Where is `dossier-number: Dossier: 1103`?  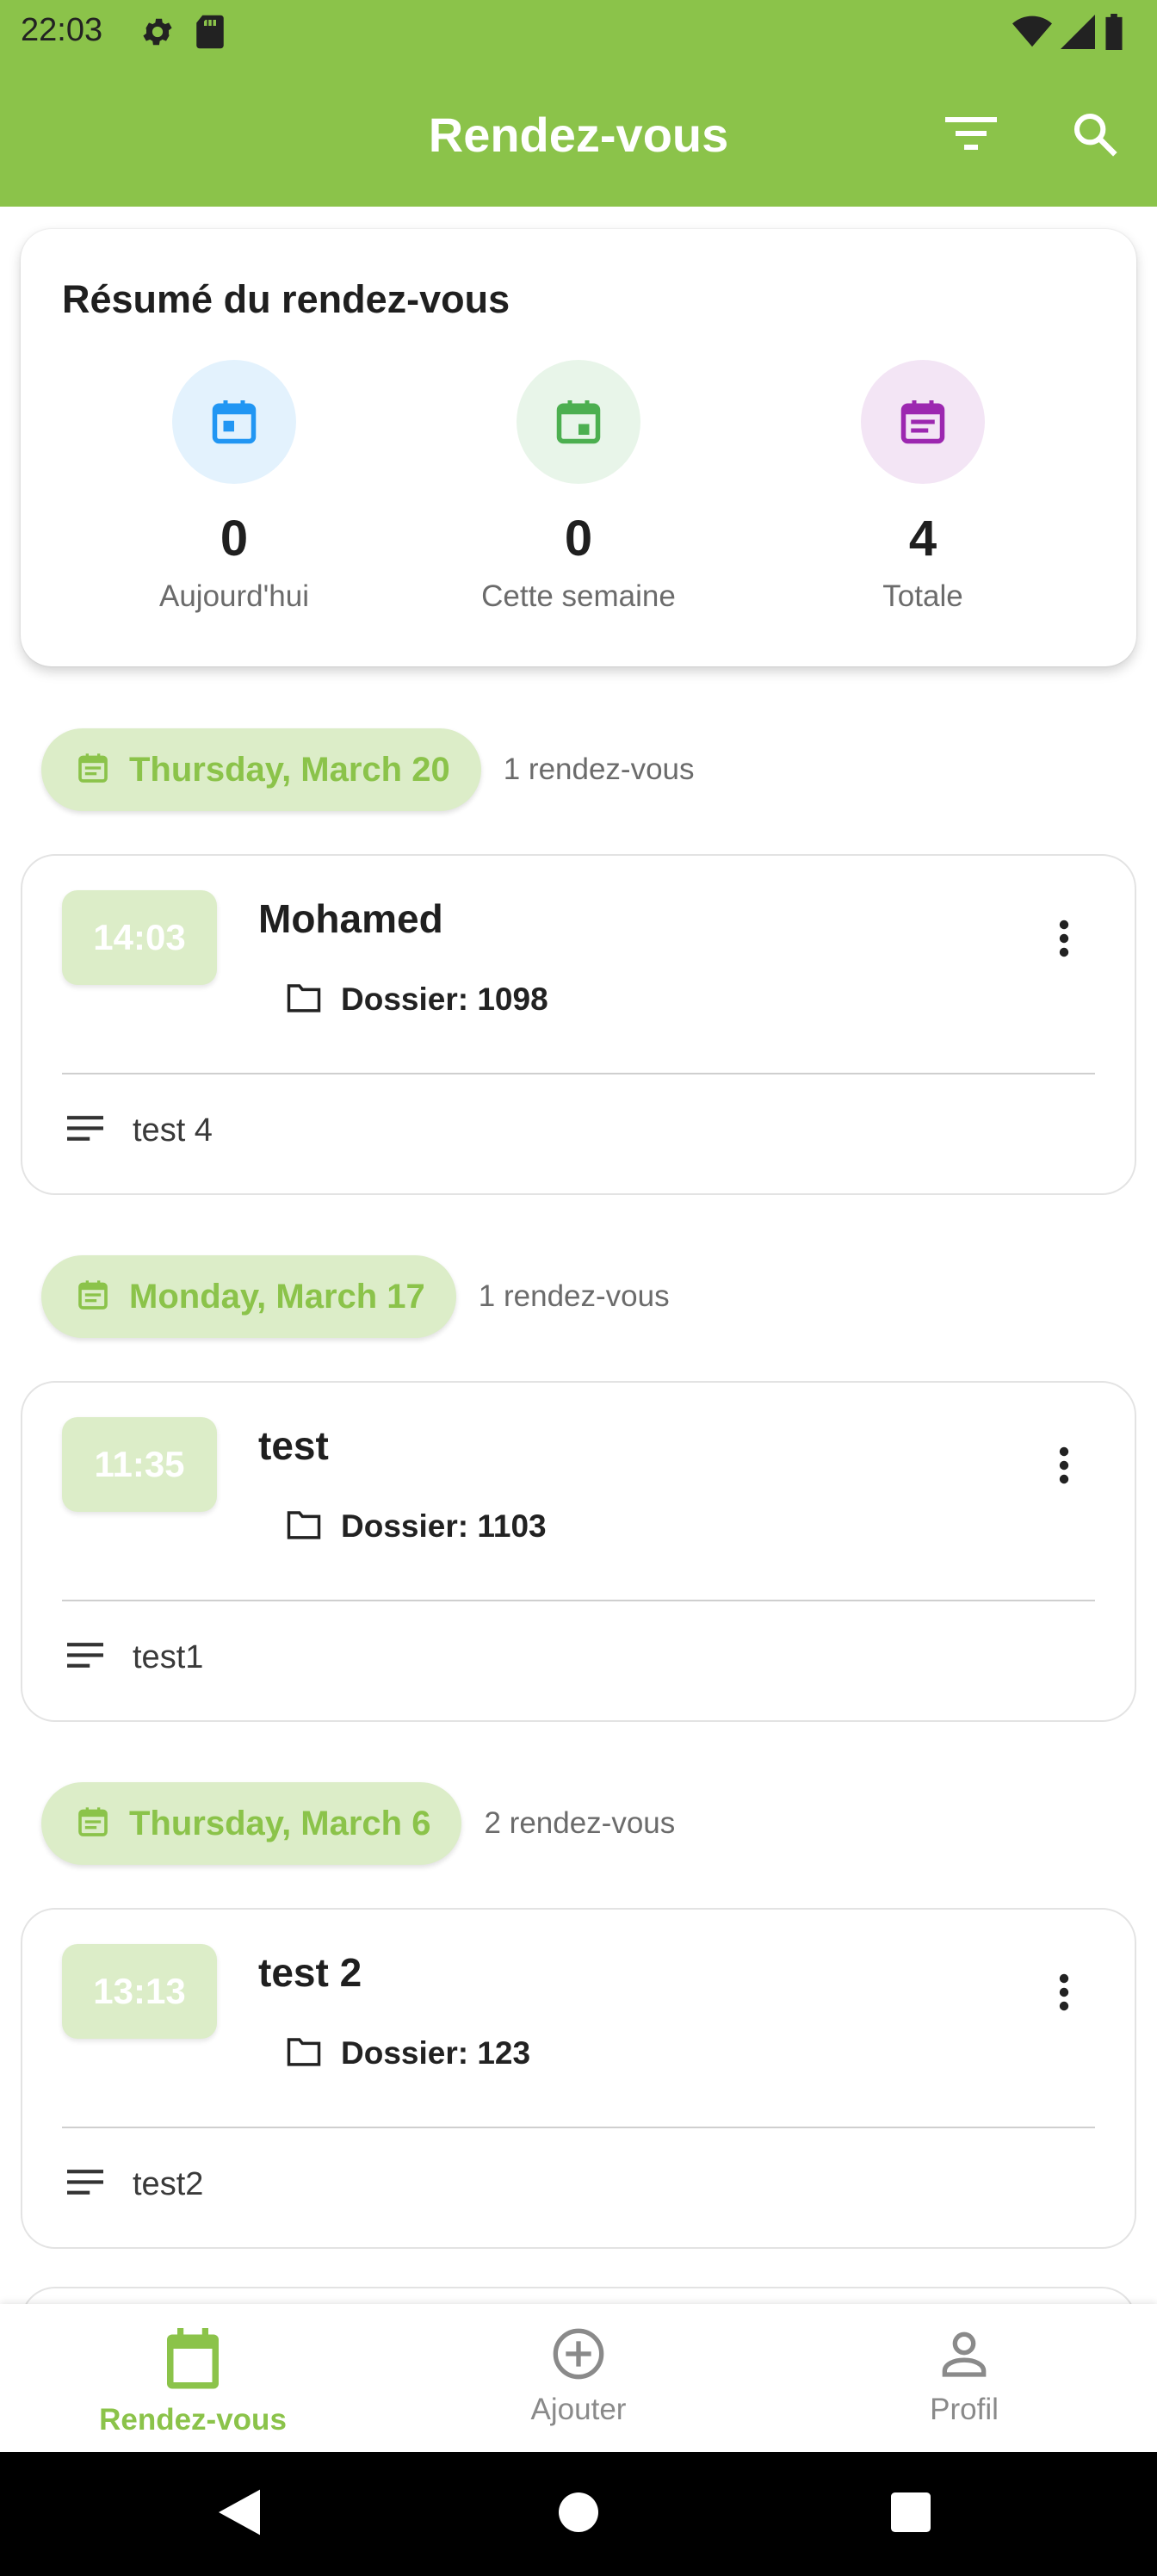
dossier-number: Dossier: 1103 is located at coordinates (444, 1526).